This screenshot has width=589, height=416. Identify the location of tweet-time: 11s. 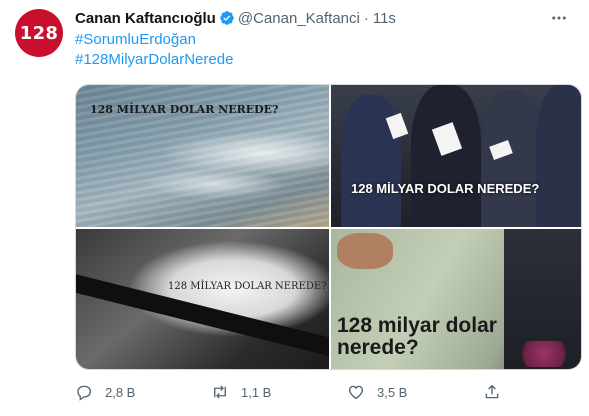
(384, 18).